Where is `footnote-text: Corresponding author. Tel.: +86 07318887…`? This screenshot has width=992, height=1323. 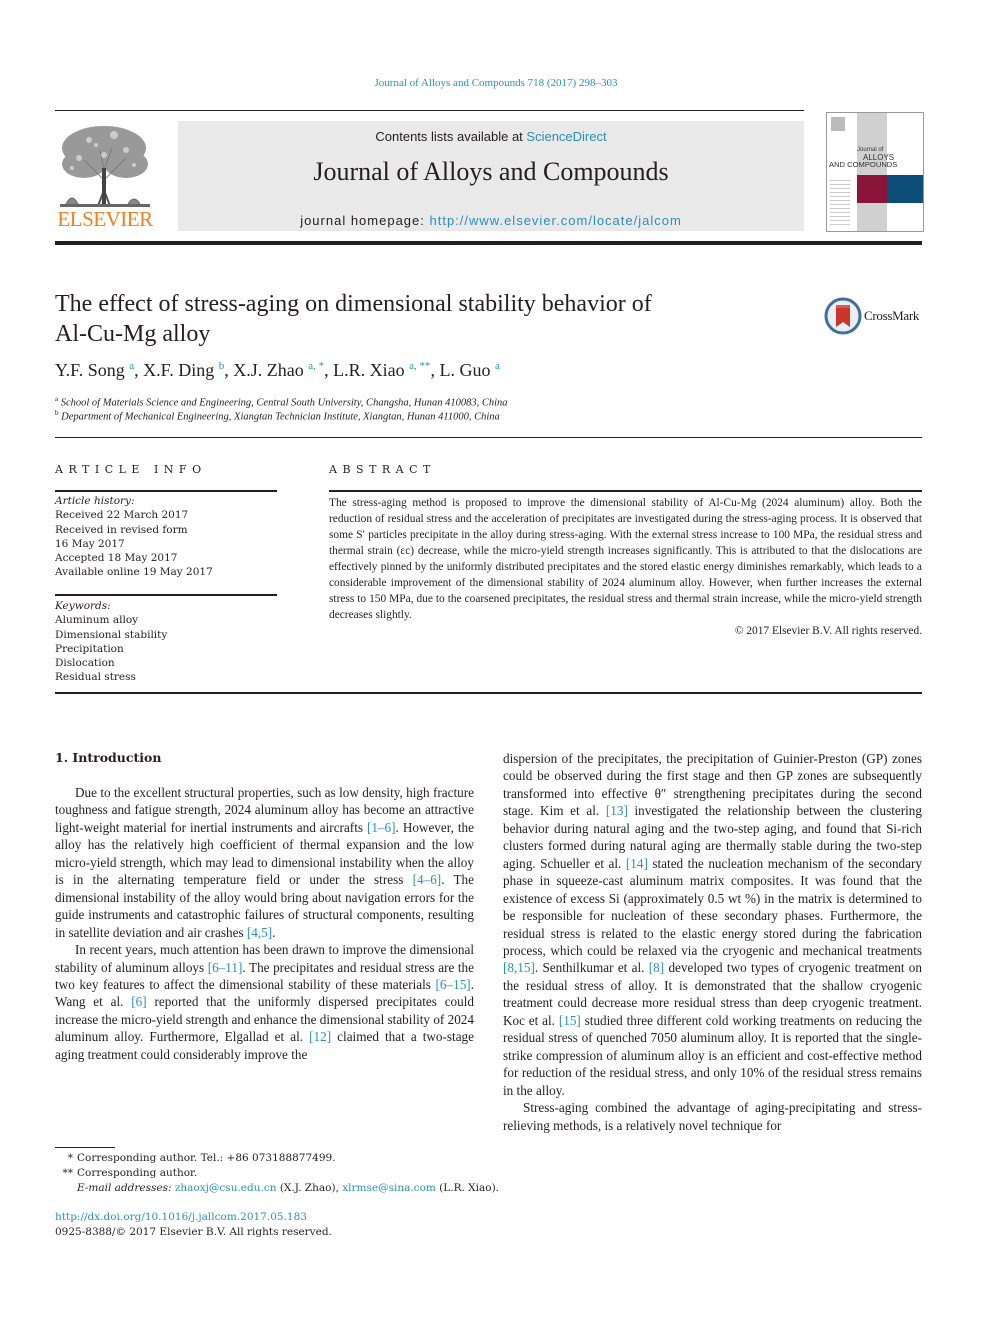
footnote-text: Corresponding author. Tel.: +86 07318887… is located at coordinates (206, 1158).